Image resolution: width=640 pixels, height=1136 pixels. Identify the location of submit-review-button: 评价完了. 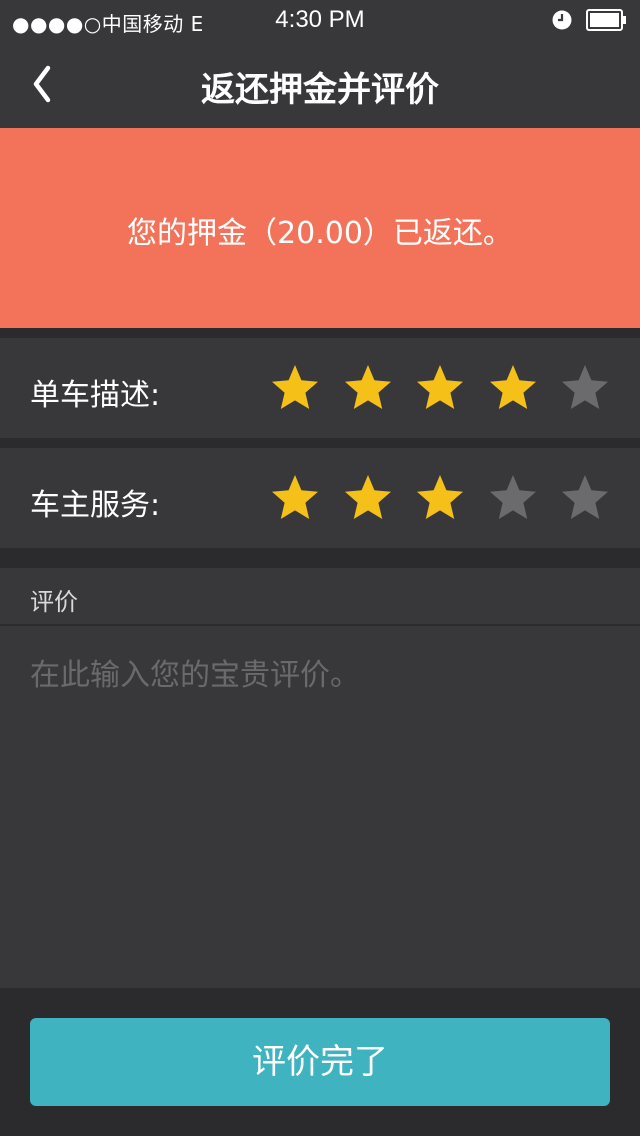
(320, 1062).